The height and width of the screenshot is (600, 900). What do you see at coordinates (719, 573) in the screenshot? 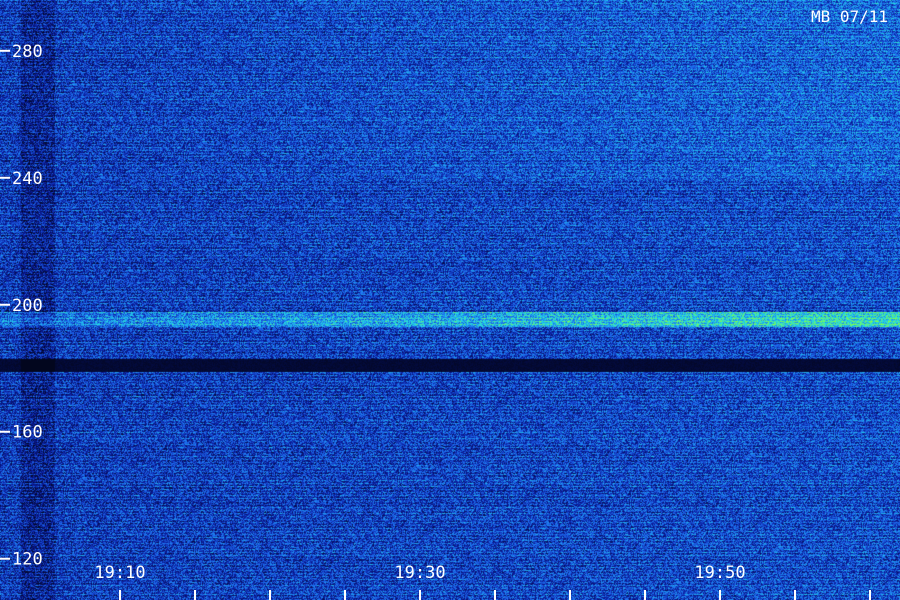
I see `x-tick-label: 19:50` at bounding box center [719, 573].